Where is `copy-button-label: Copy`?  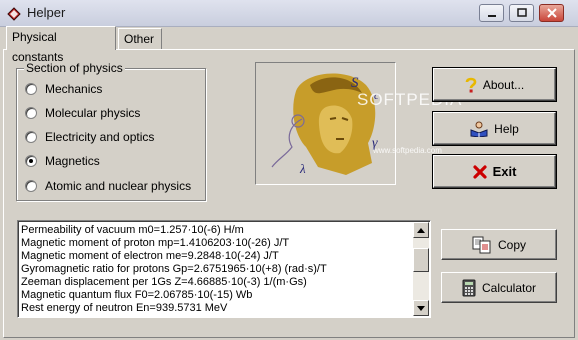 copy-button-label: Copy is located at coordinates (511, 244).